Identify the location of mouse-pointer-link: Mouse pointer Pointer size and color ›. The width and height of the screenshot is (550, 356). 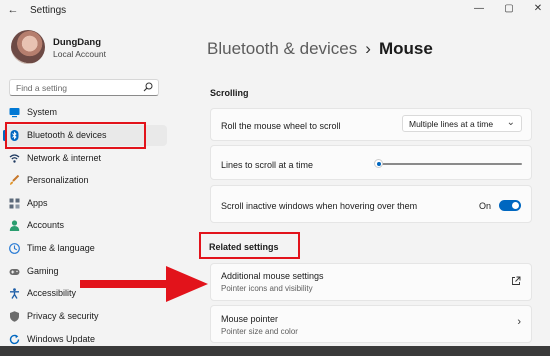
(371, 324).